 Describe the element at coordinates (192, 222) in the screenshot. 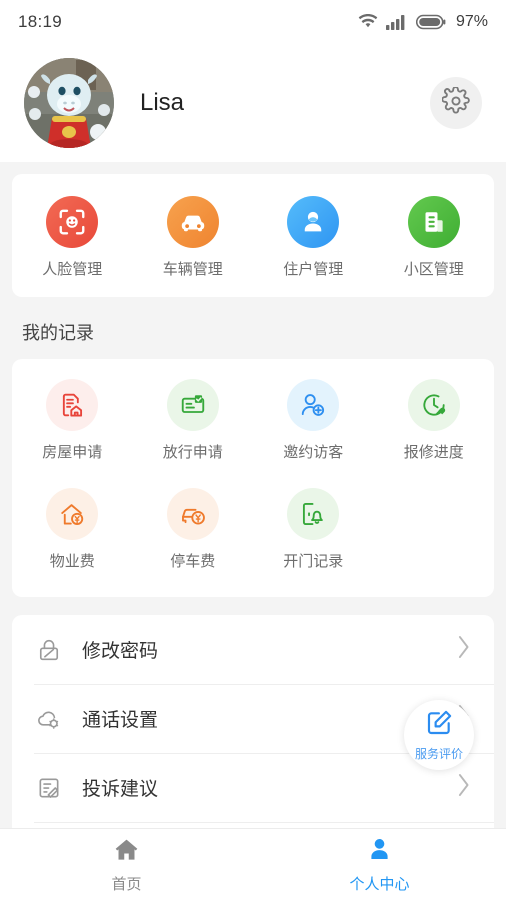

I see `car-icon` at that location.